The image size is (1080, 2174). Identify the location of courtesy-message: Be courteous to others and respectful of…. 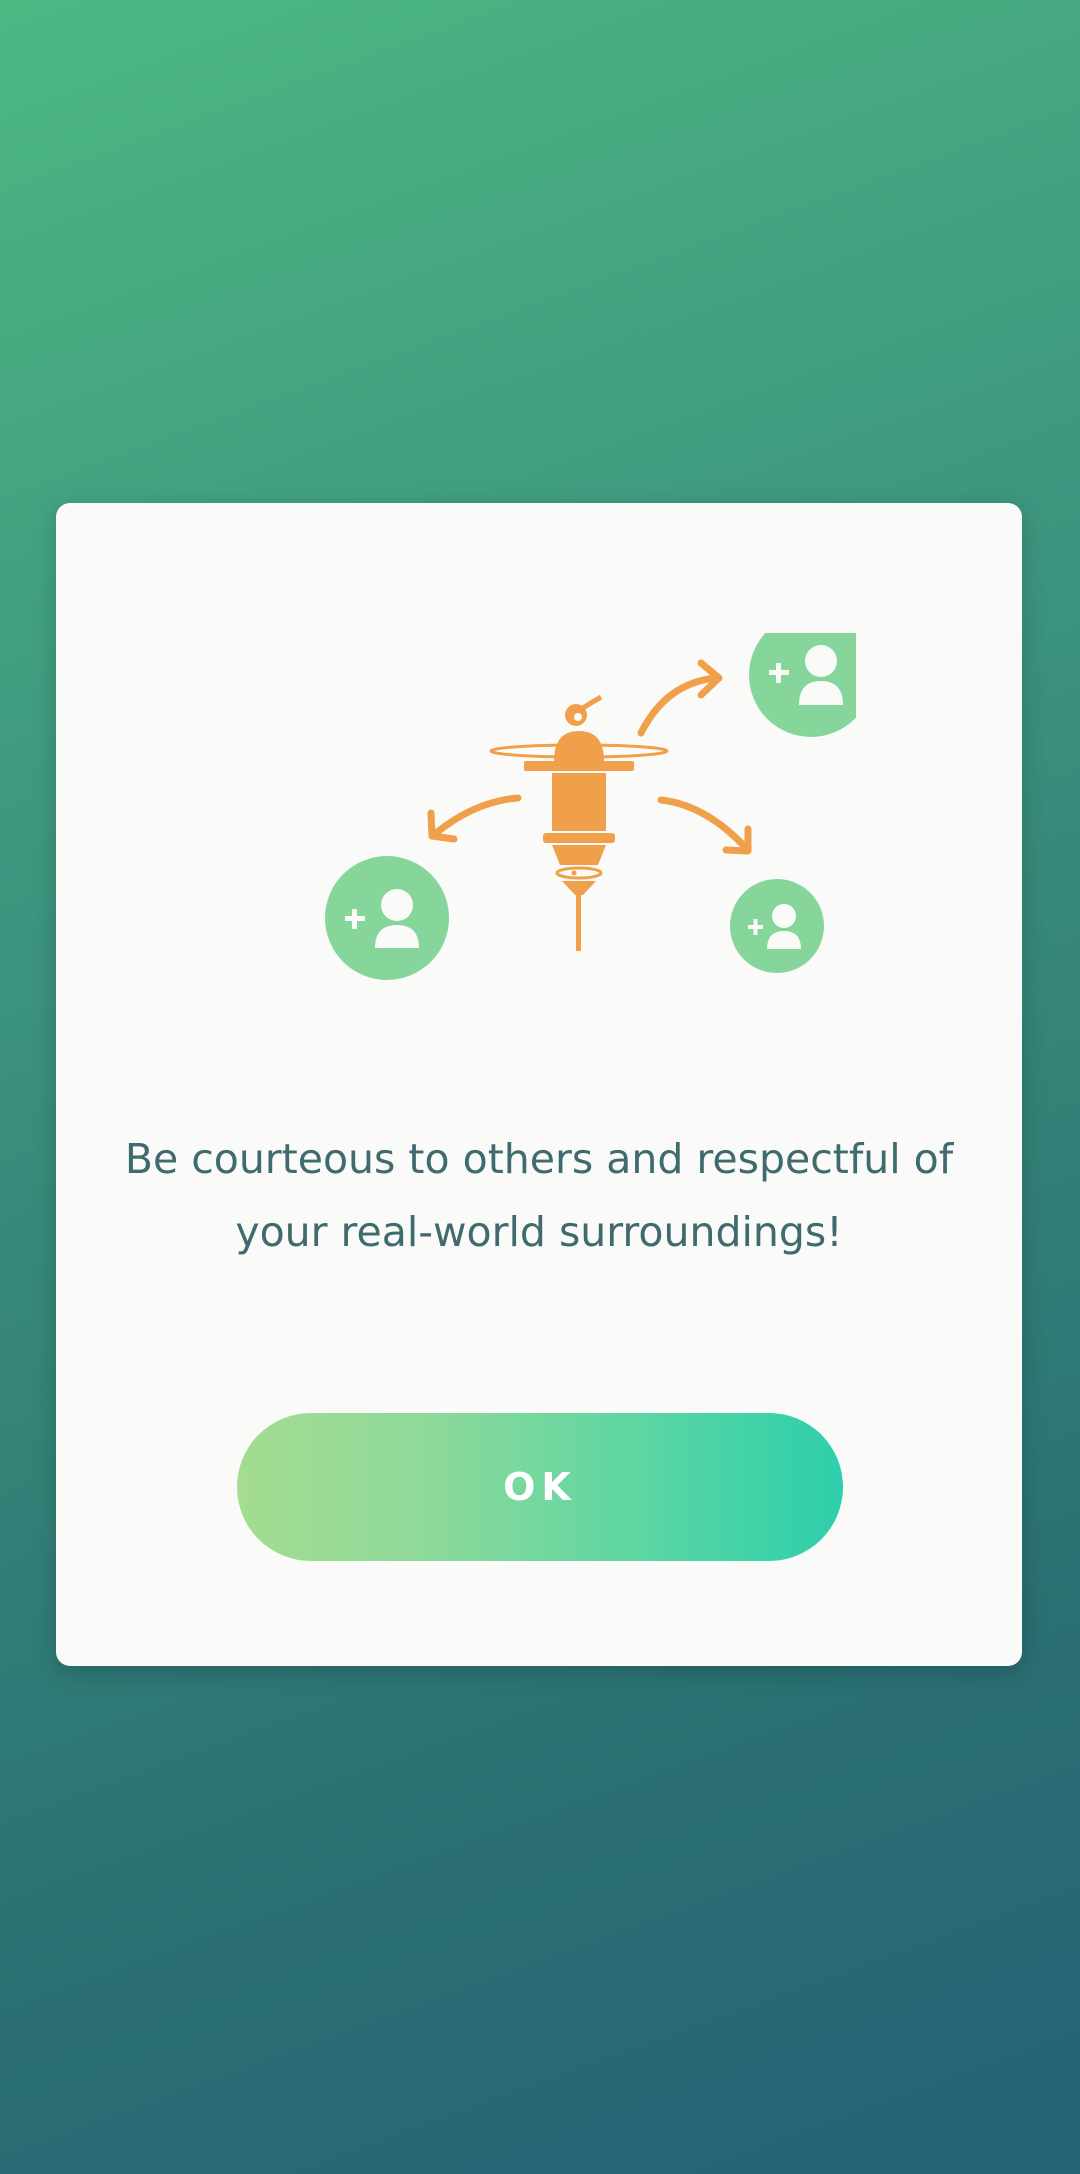
(539, 1195).